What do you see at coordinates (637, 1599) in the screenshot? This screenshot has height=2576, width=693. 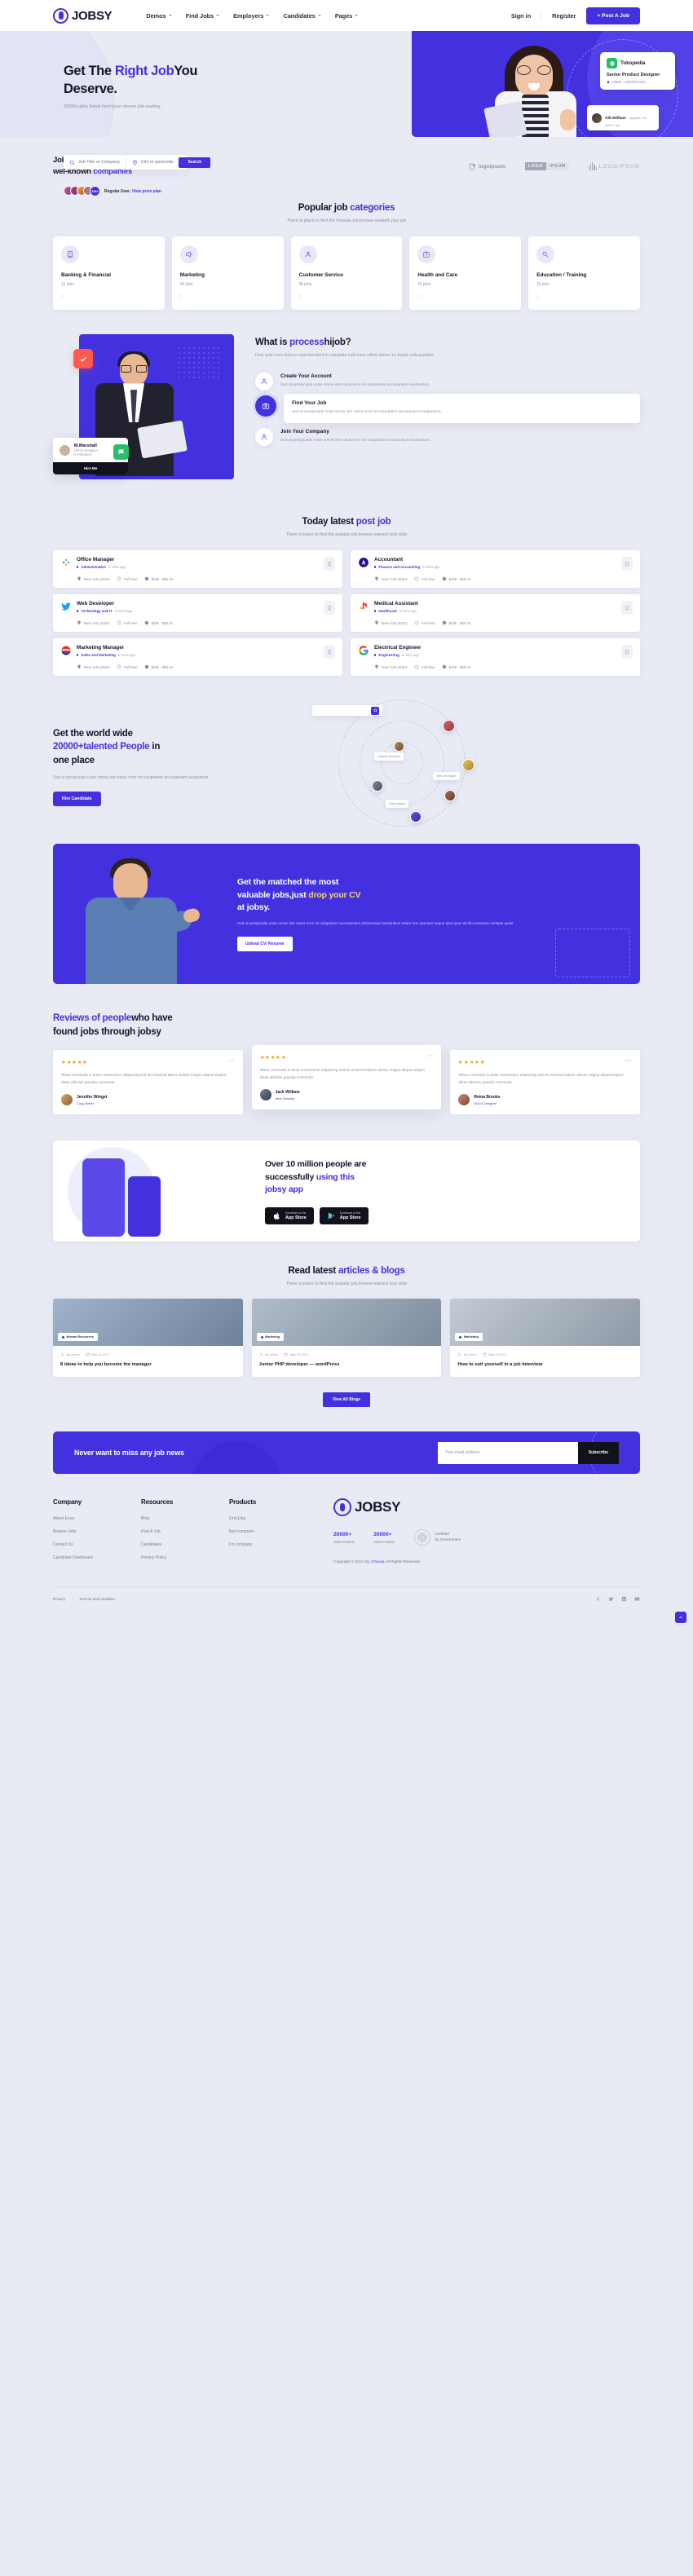 I see `youtube-icon` at bounding box center [637, 1599].